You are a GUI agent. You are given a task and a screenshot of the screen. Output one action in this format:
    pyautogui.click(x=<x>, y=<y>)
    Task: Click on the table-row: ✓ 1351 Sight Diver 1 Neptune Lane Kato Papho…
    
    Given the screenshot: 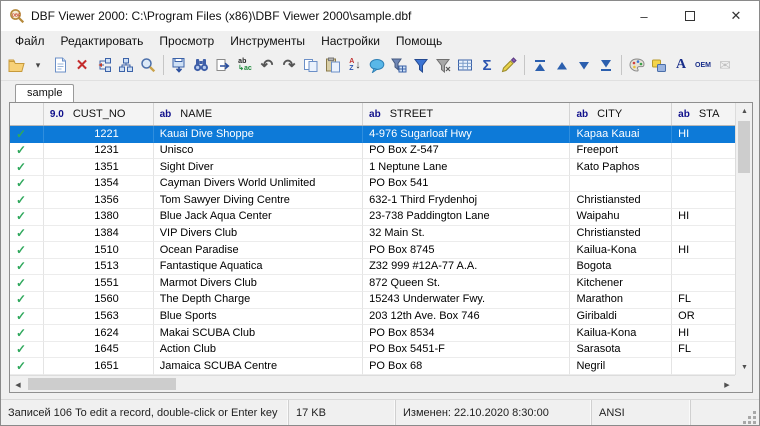 What is the action you would take?
    pyautogui.click(x=372, y=167)
    